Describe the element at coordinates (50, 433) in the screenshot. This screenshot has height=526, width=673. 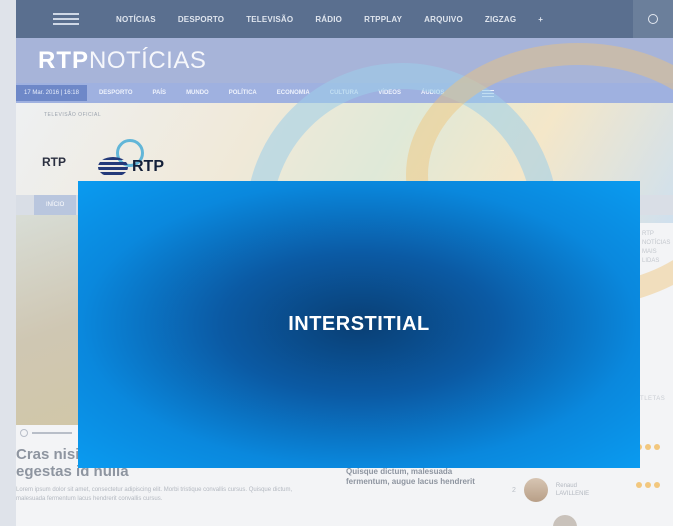
I see `slider-control` at that location.